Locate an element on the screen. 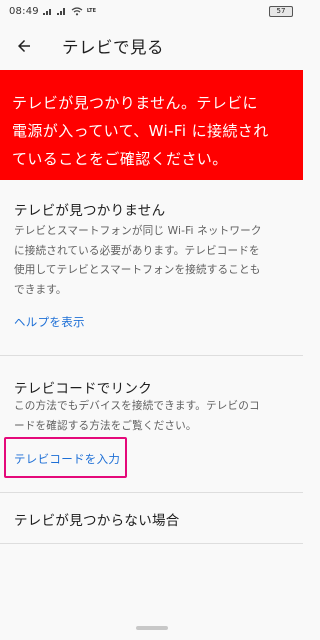 This screenshot has height=640, width=320. app-bar: テレビで見る is located at coordinates (151, 46).